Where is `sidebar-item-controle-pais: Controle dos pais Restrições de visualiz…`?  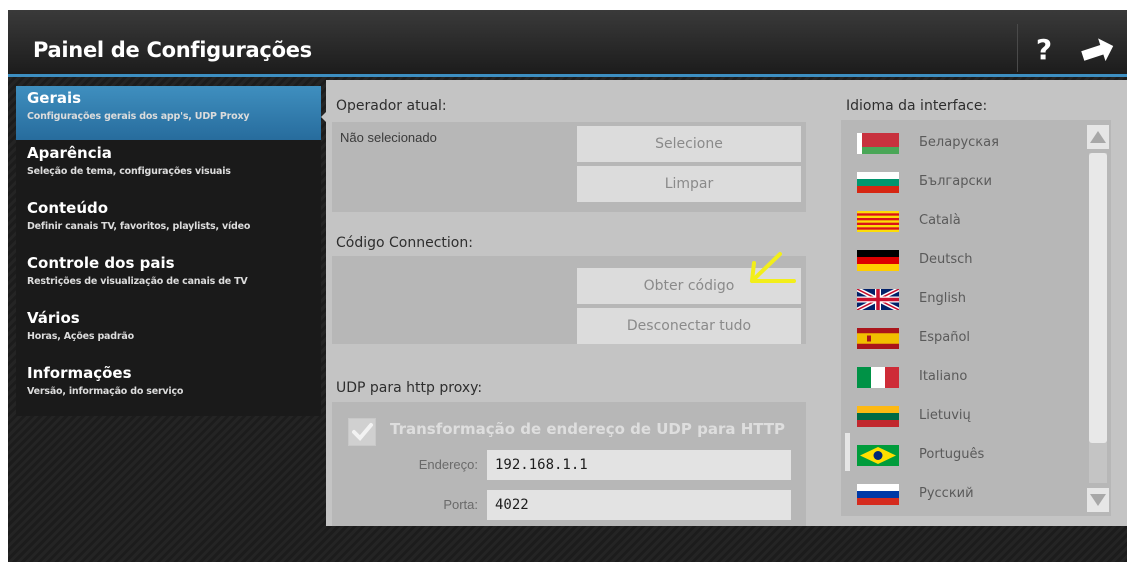 sidebar-item-controle-pais: Controle dos pais Restrições de visualiz… is located at coordinates (168, 278).